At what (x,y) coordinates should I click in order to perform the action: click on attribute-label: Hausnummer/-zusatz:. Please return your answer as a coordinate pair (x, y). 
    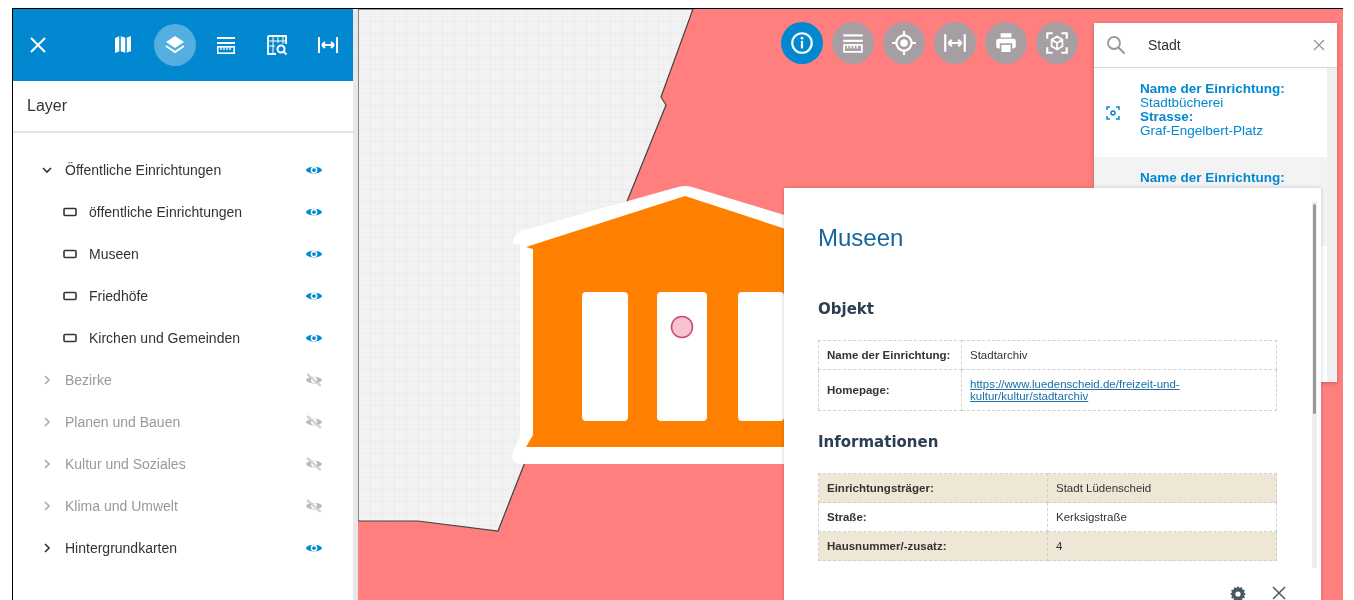
    Looking at the image, I should click on (933, 546).